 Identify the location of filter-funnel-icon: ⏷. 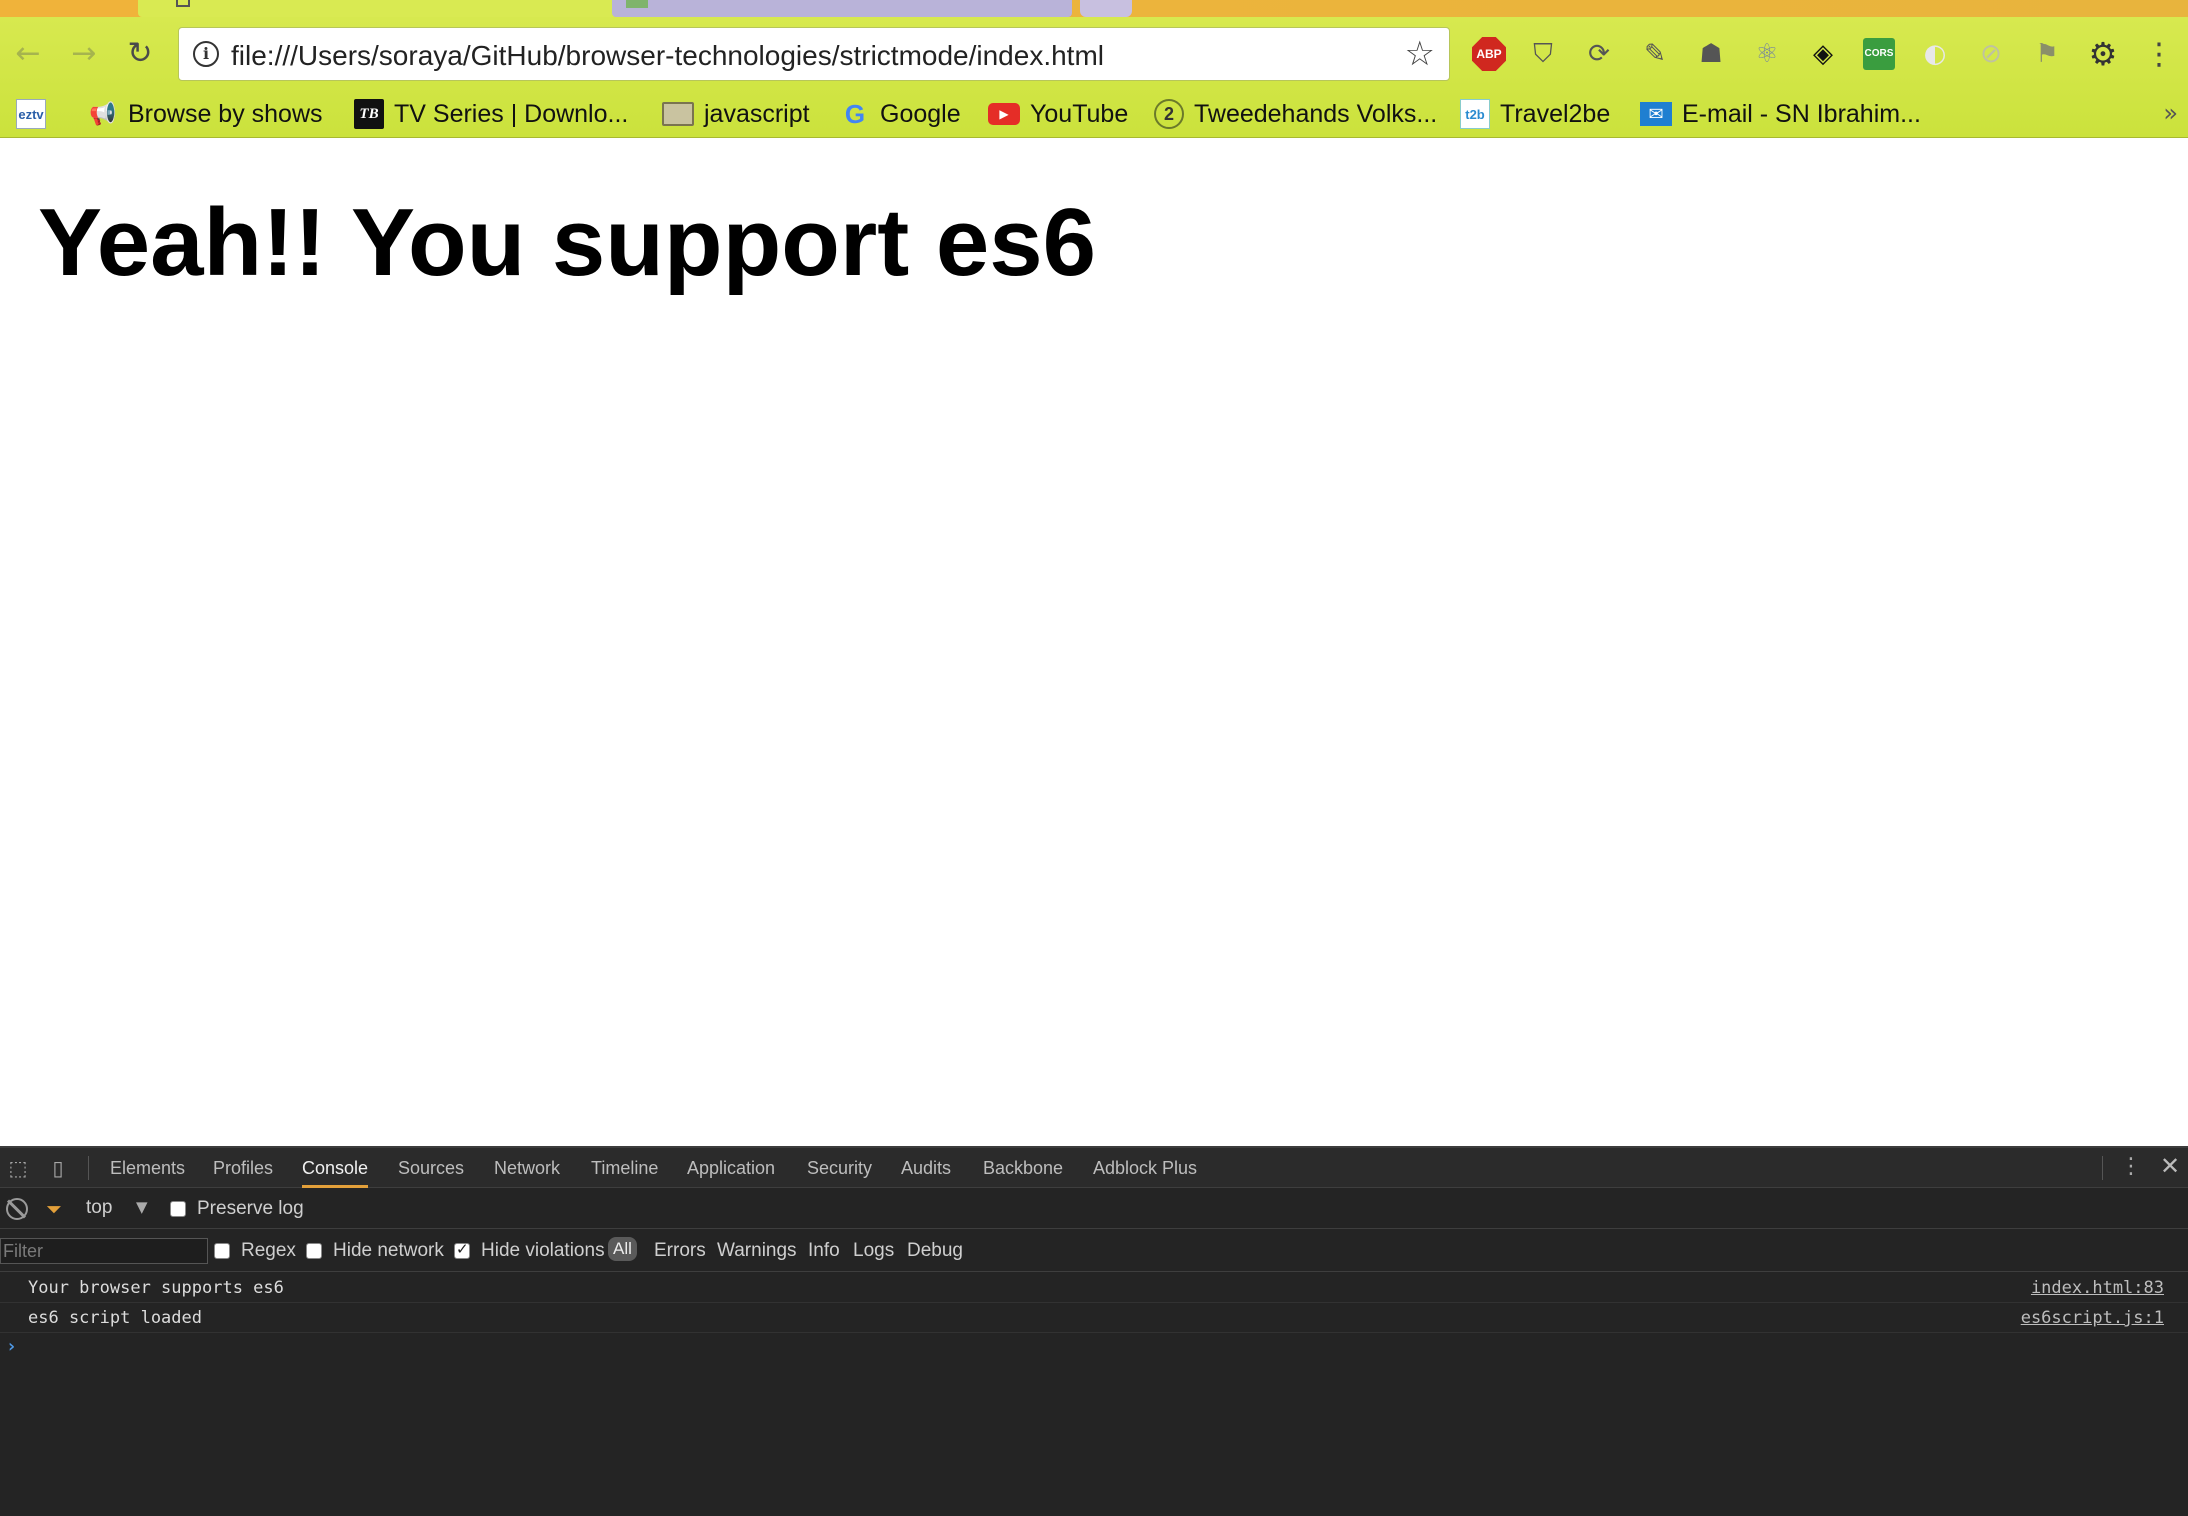
(54, 1209).